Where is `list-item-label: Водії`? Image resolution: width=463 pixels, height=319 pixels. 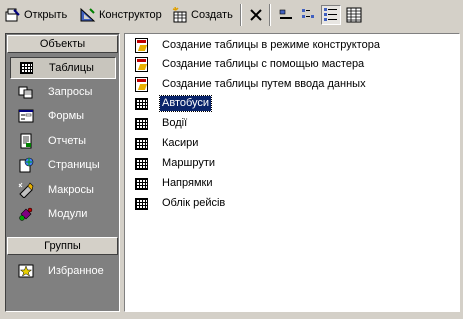
list-item-label: Водії is located at coordinates (175, 123).